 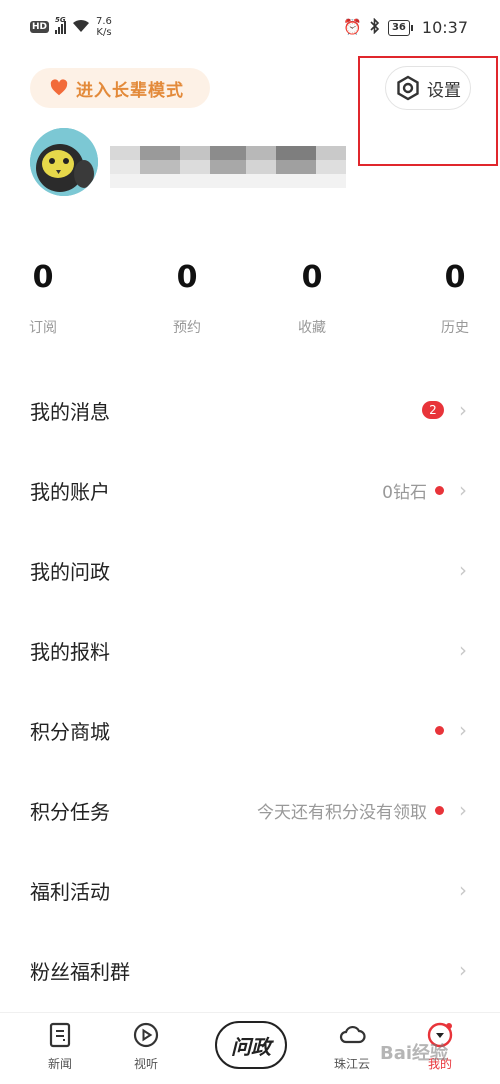 I want to click on cloud-icon, so click(x=352, y=1034).